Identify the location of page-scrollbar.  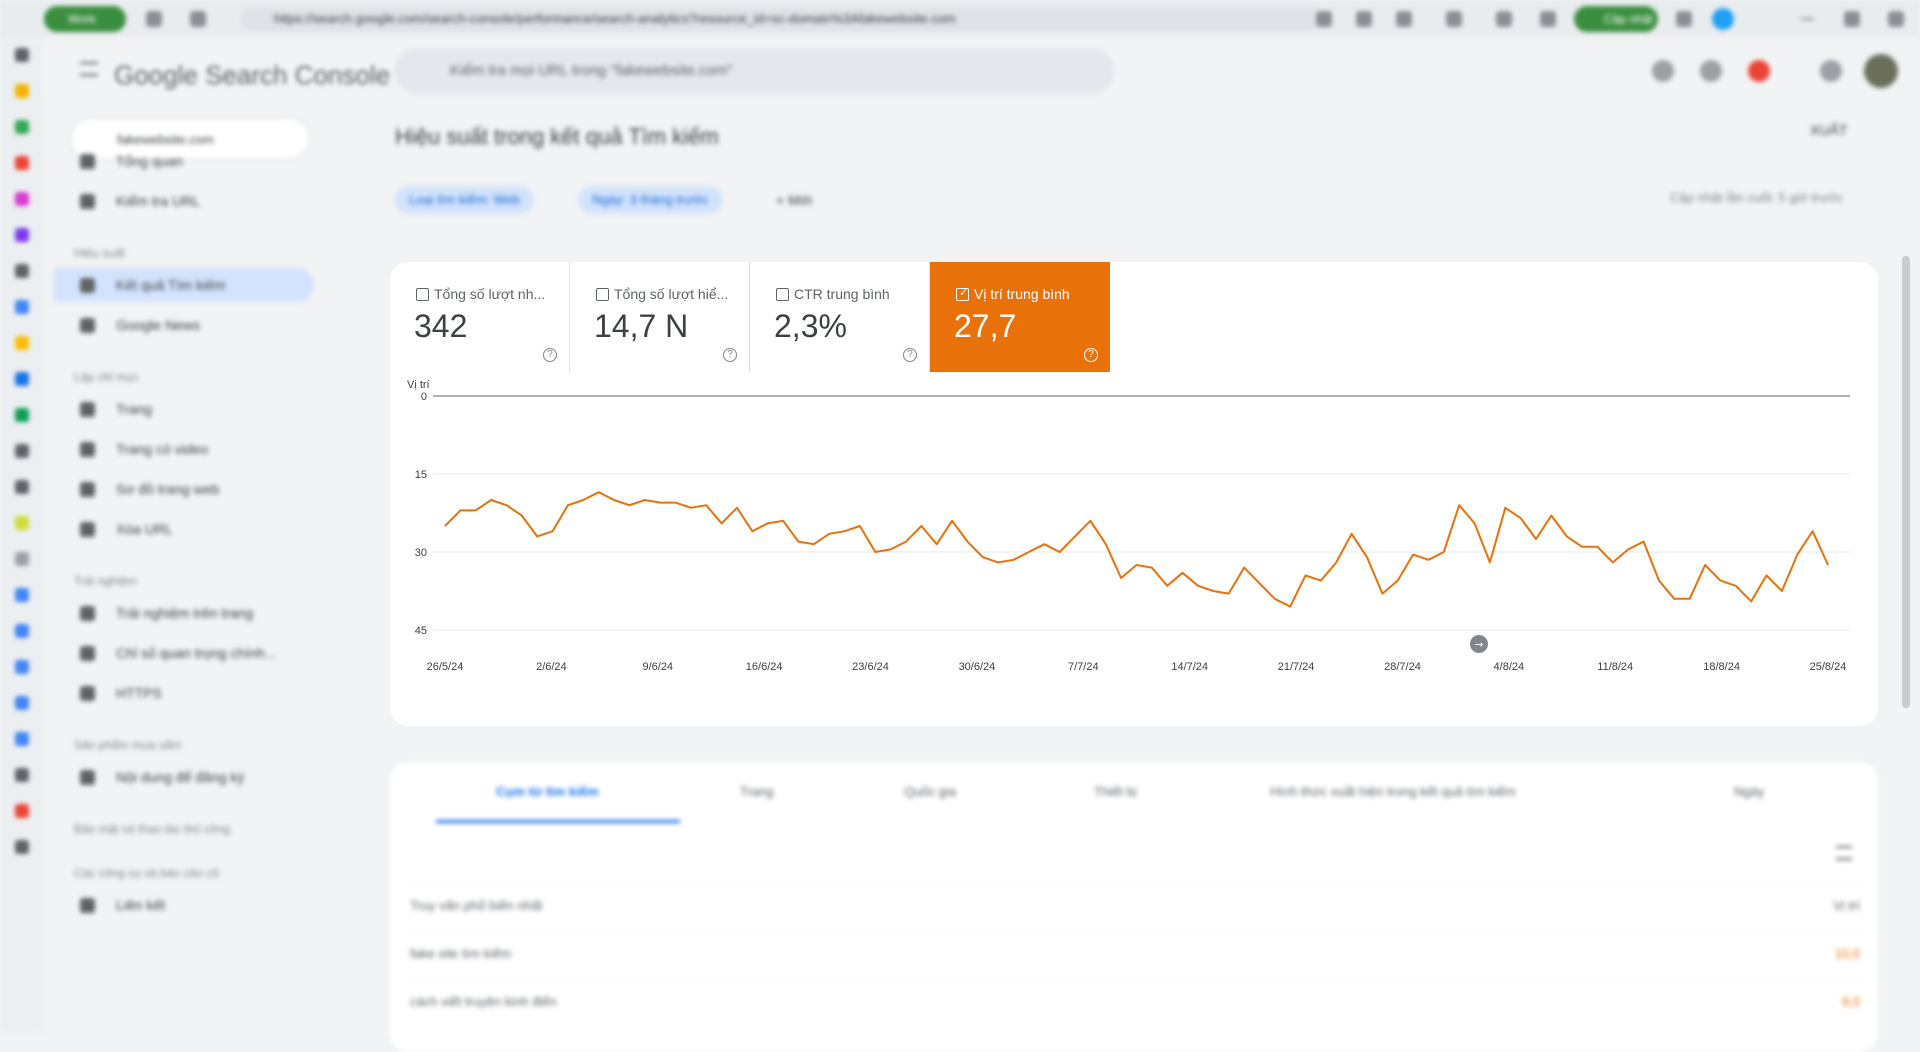
(1906, 482).